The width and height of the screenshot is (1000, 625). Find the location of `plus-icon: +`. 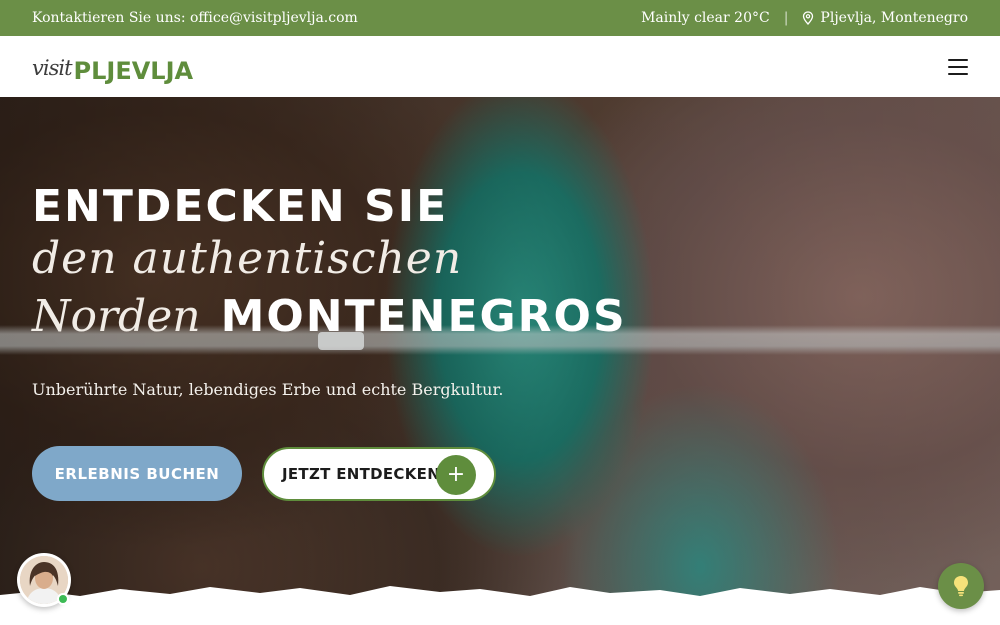

plus-icon: + is located at coordinates (456, 475).